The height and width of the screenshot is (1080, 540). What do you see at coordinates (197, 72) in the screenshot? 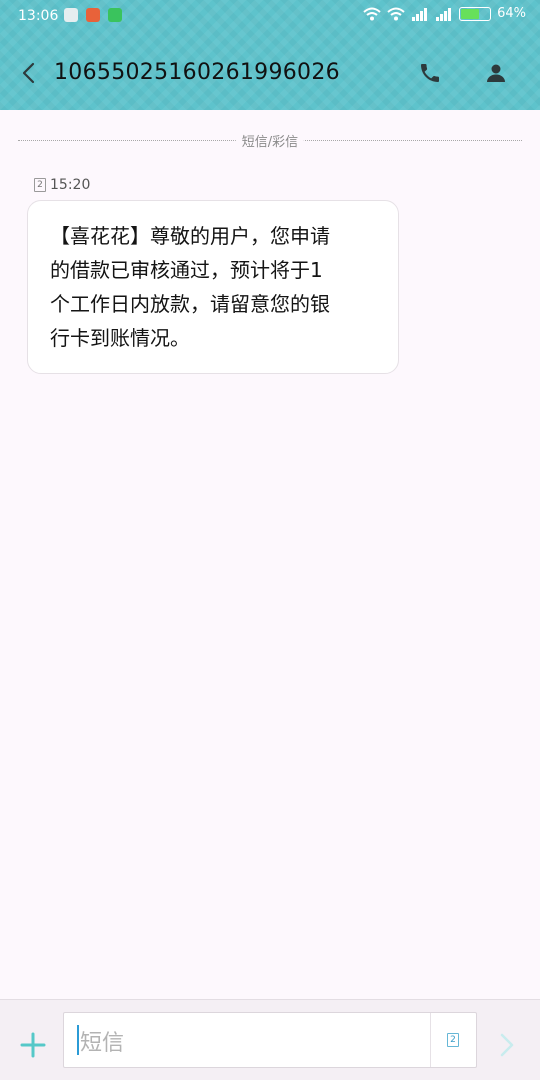
I see `conversation-title: 10655025160261996026` at bounding box center [197, 72].